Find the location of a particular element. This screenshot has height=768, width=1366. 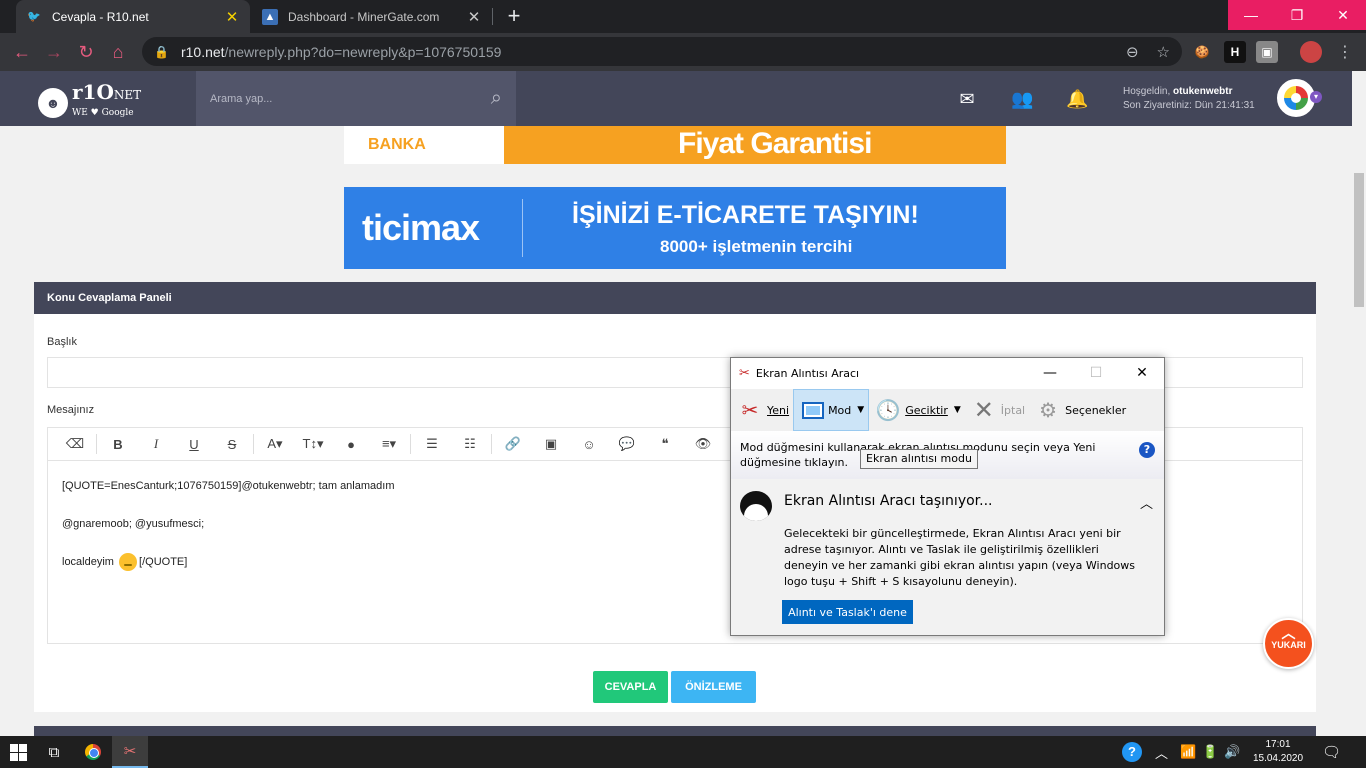

profile-icon is located at coordinates (1311, 52).